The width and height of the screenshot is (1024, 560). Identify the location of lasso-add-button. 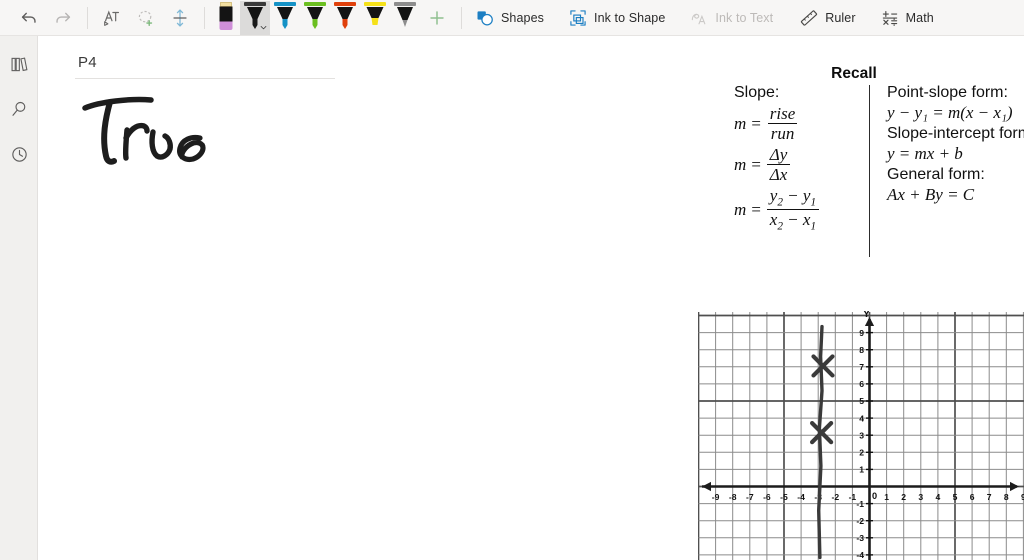
(146, 18).